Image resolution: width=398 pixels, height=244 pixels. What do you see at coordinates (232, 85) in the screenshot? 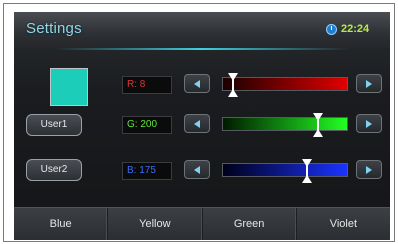
I see `red-slider-thumb` at bounding box center [232, 85].